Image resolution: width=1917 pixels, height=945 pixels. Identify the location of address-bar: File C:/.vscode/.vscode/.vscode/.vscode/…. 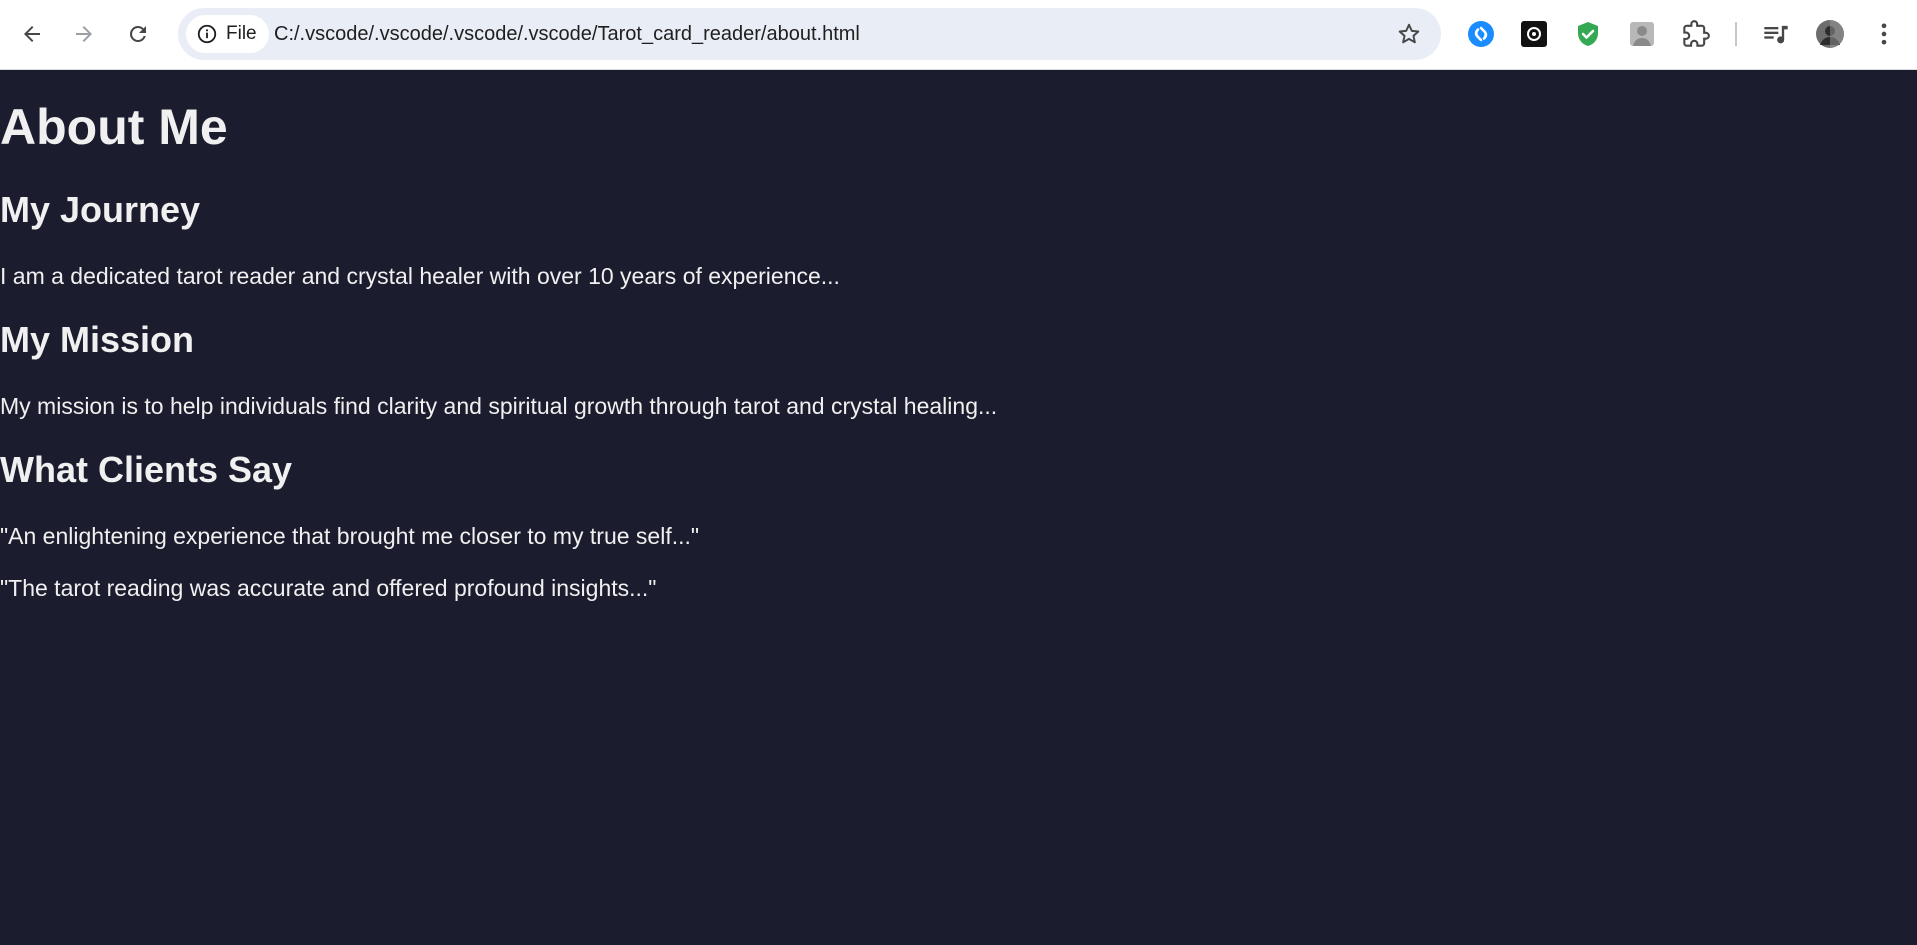
(809, 34).